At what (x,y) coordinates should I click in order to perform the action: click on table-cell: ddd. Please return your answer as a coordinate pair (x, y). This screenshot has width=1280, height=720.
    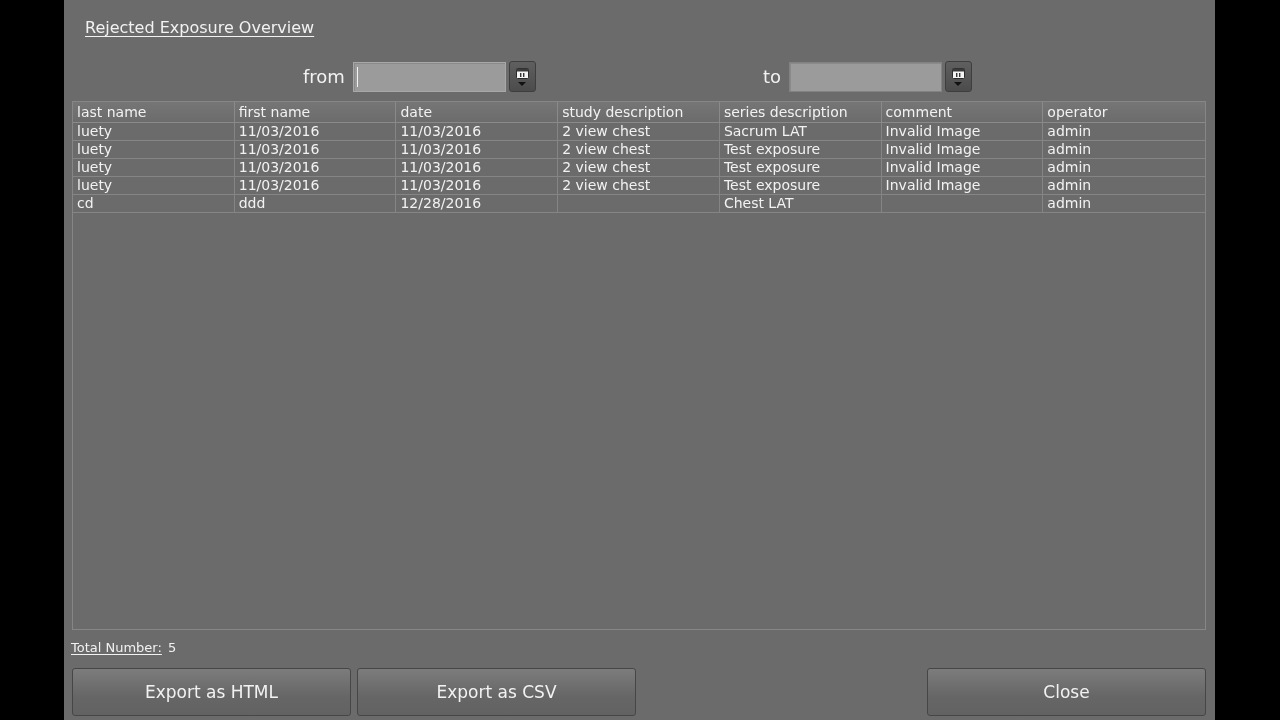
    Looking at the image, I should click on (252, 203).